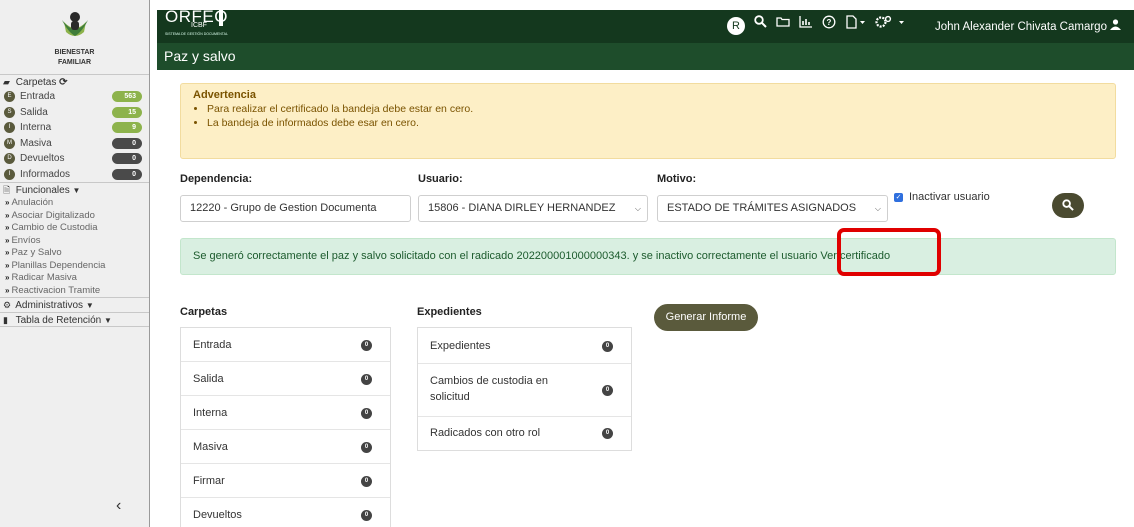  What do you see at coordinates (127, 127) in the screenshot?
I see `folder-count-badge: 9` at bounding box center [127, 127].